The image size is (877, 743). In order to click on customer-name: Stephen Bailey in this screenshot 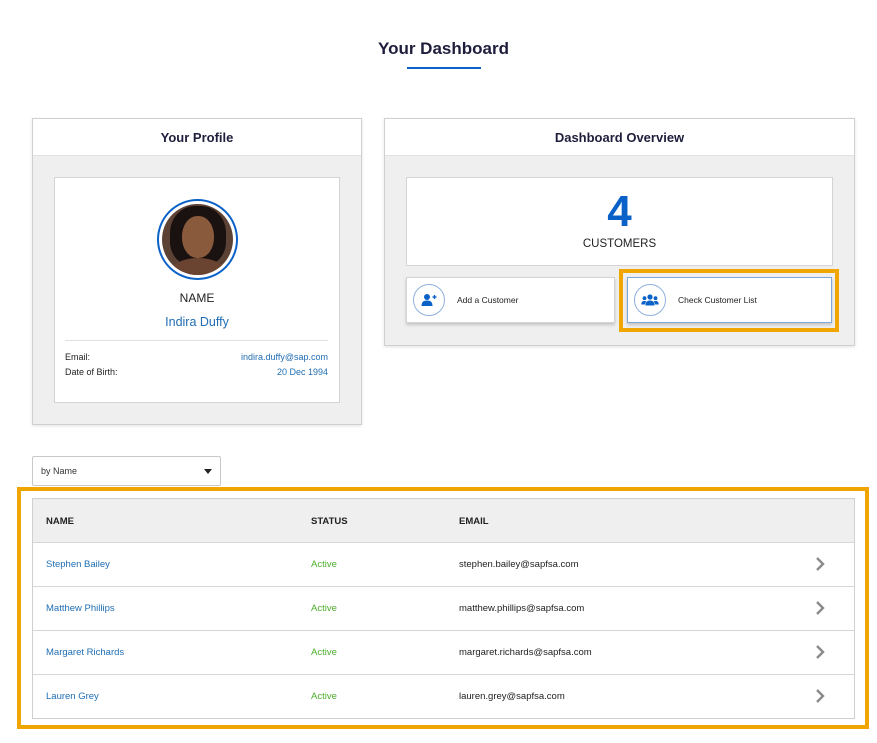, I will do `click(78, 564)`.